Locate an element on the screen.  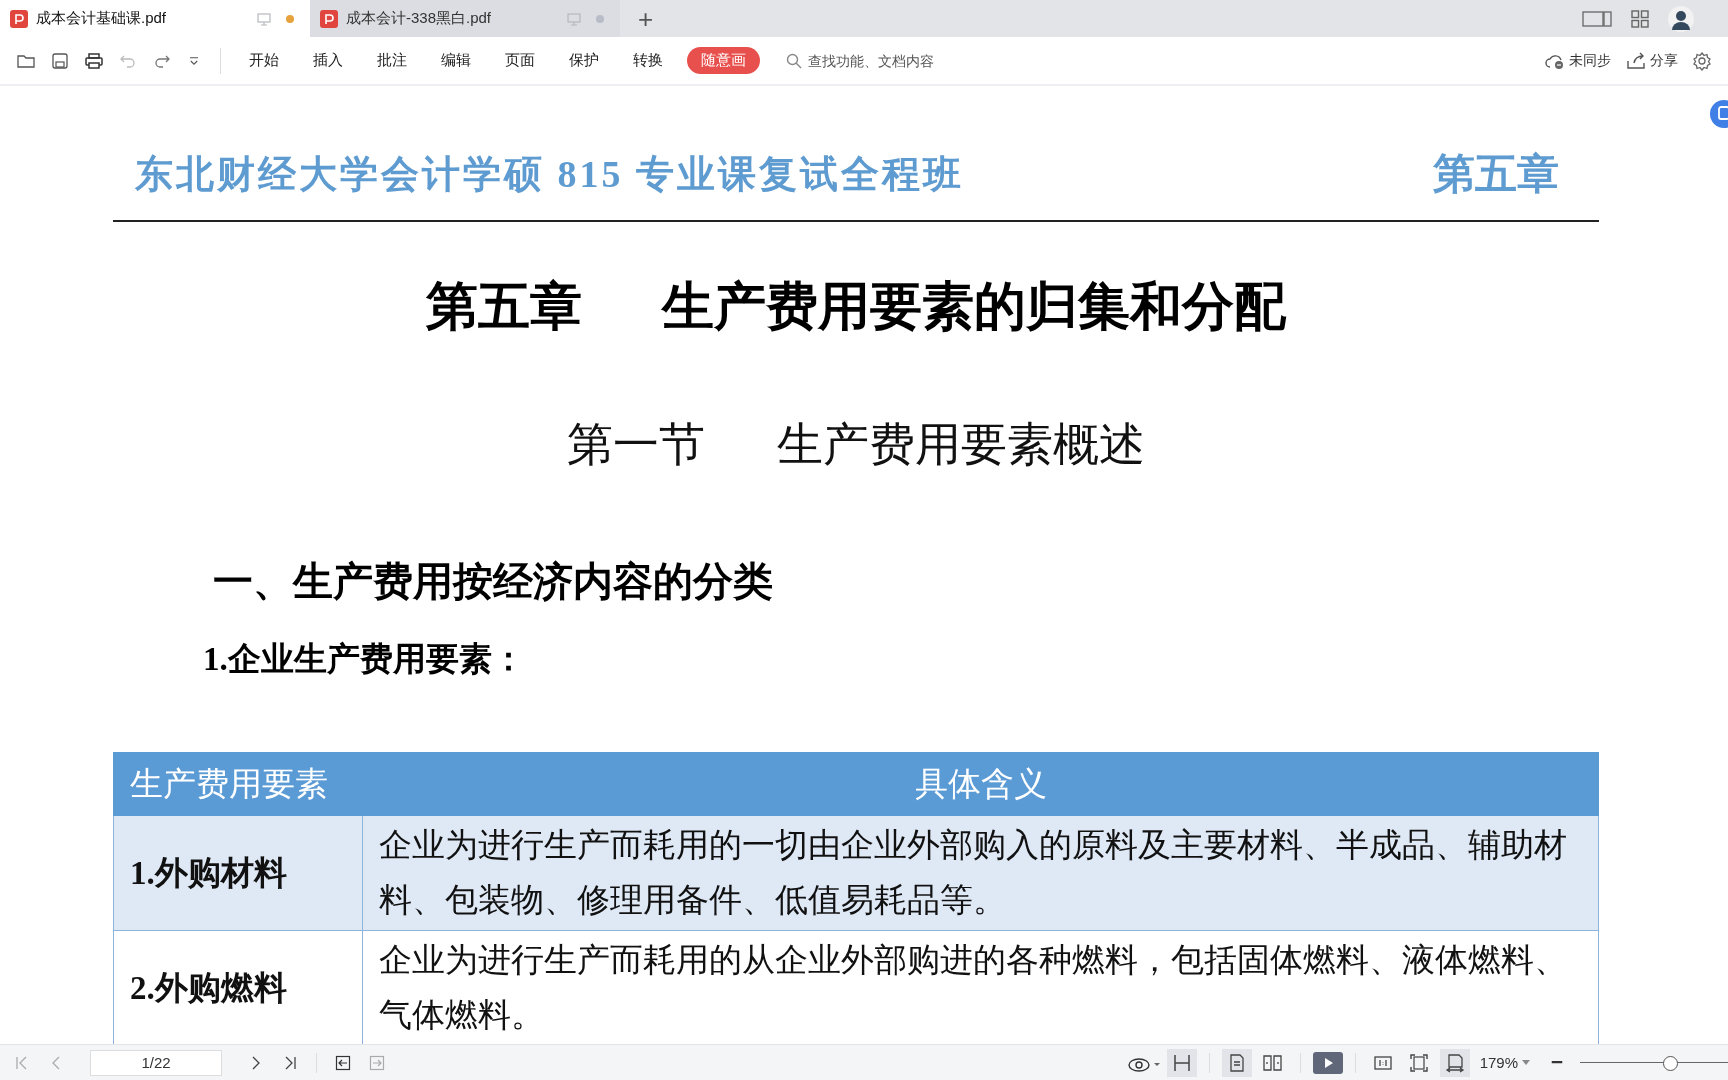
menu-tab: 插入 is located at coordinates (328, 60).